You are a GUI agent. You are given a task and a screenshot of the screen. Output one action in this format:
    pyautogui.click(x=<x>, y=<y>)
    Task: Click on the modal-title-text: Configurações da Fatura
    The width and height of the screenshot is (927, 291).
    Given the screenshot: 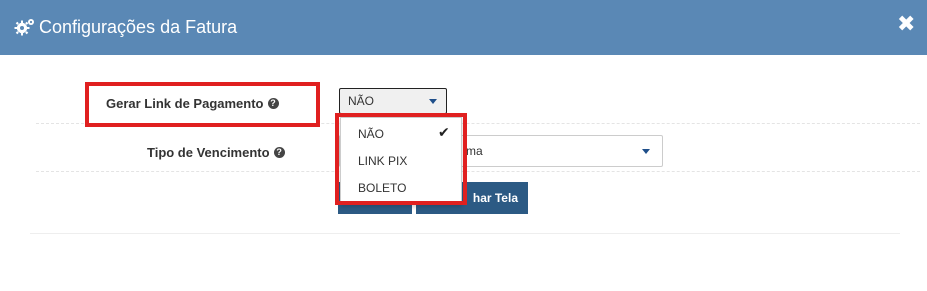 What is the action you would take?
    pyautogui.click(x=138, y=26)
    